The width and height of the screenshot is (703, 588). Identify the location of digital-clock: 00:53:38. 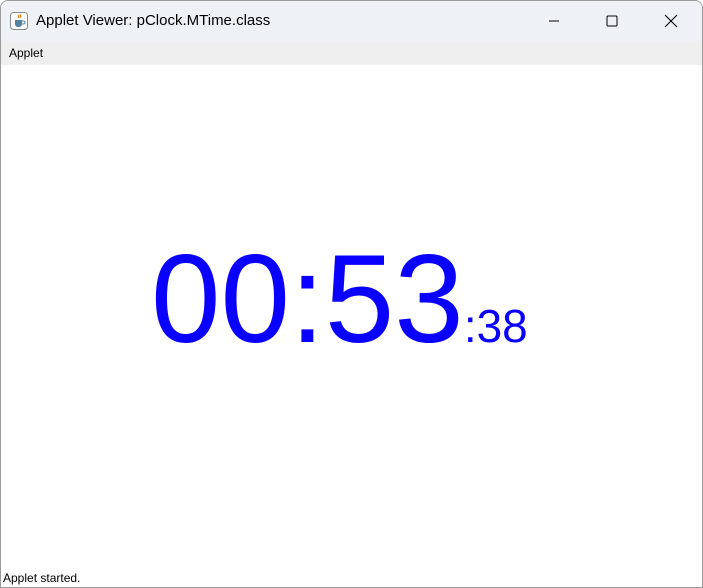
(339, 299).